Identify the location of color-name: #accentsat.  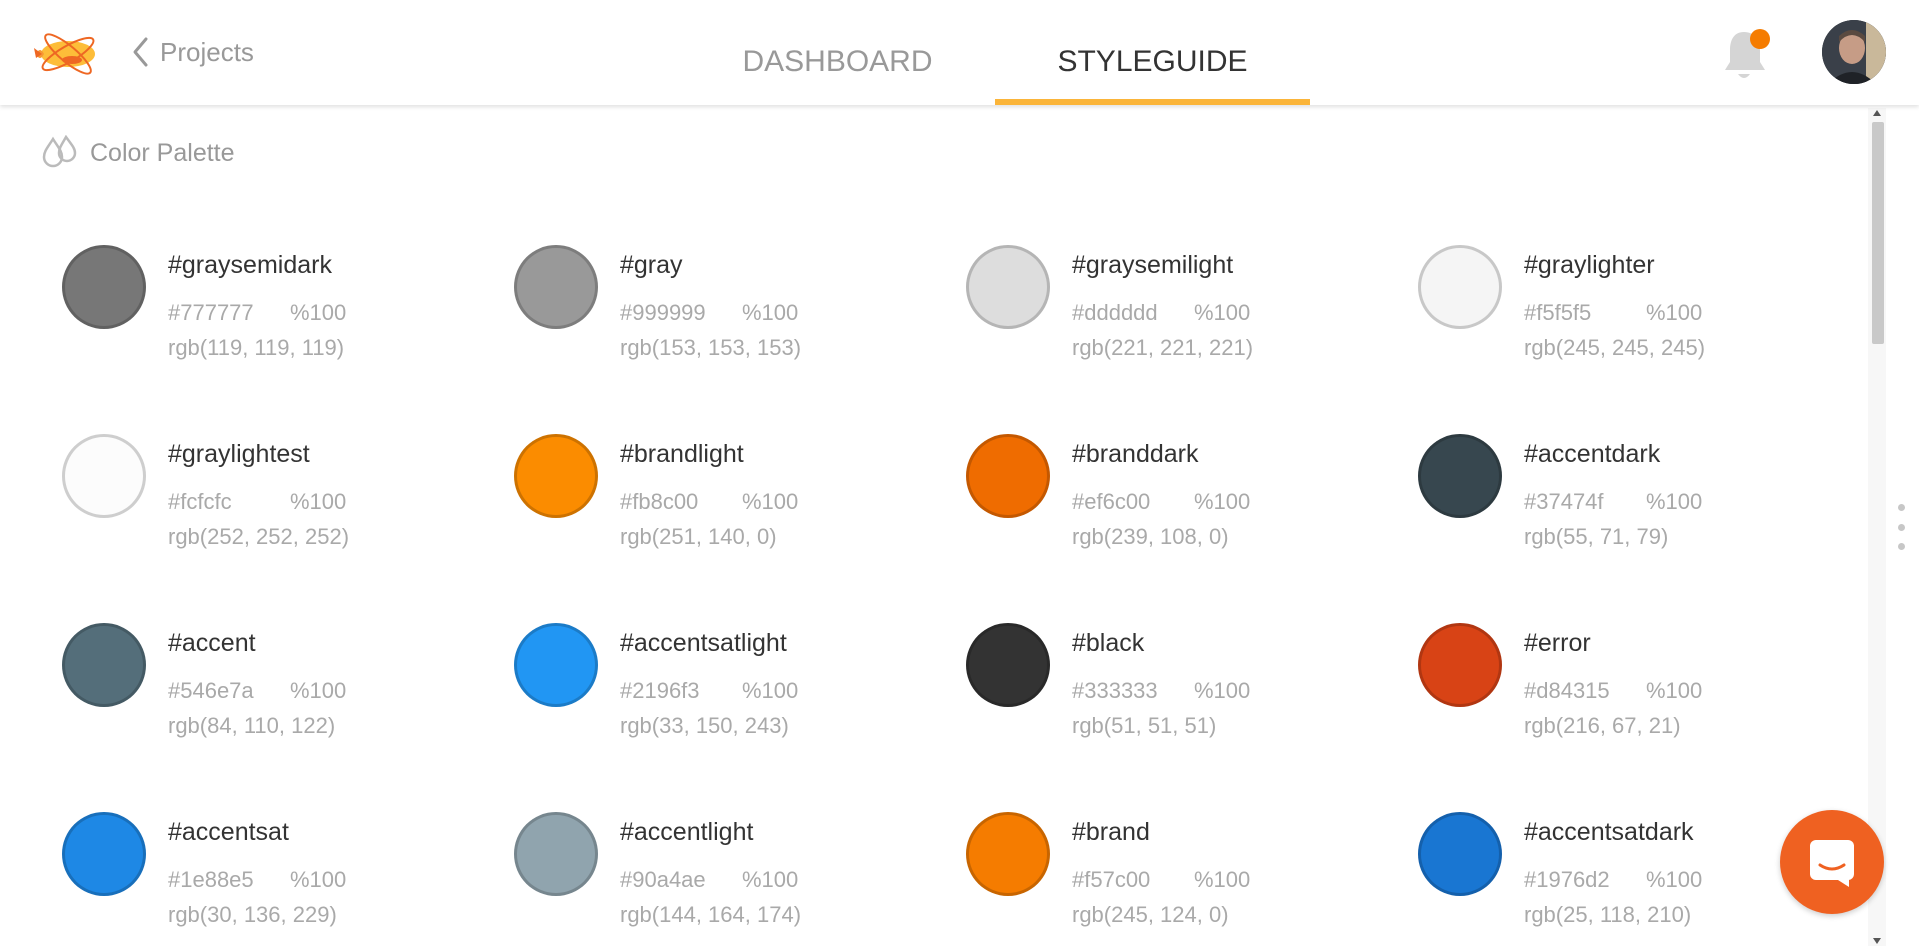
(228, 832).